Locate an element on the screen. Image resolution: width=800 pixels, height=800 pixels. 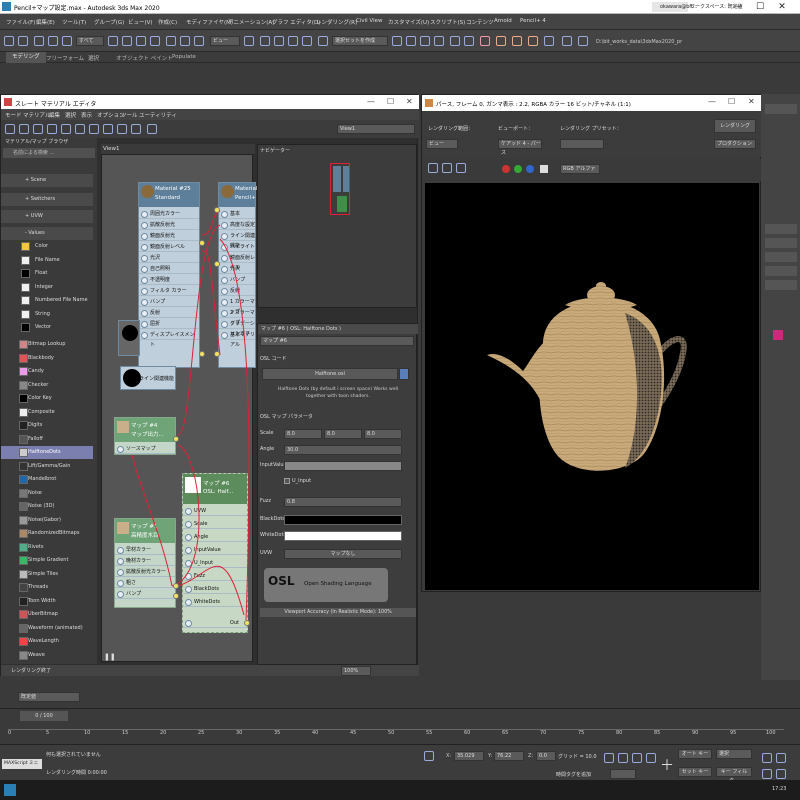
browser-item-string: String is located at coordinates (47, 314).